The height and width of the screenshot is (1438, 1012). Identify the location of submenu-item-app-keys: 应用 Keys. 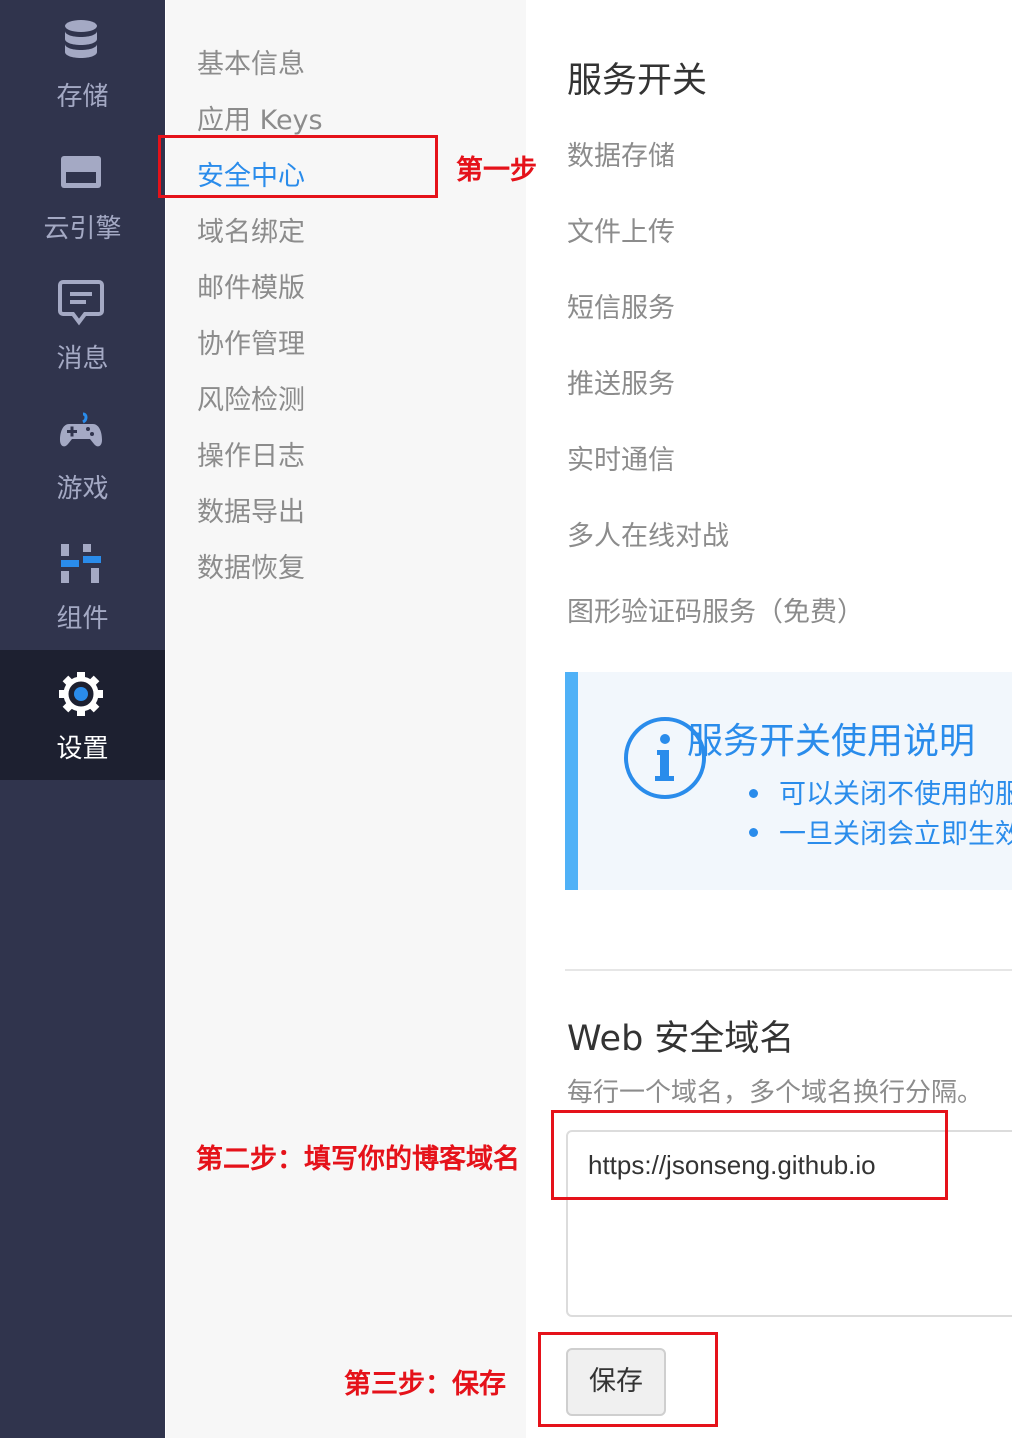
(260, 117).